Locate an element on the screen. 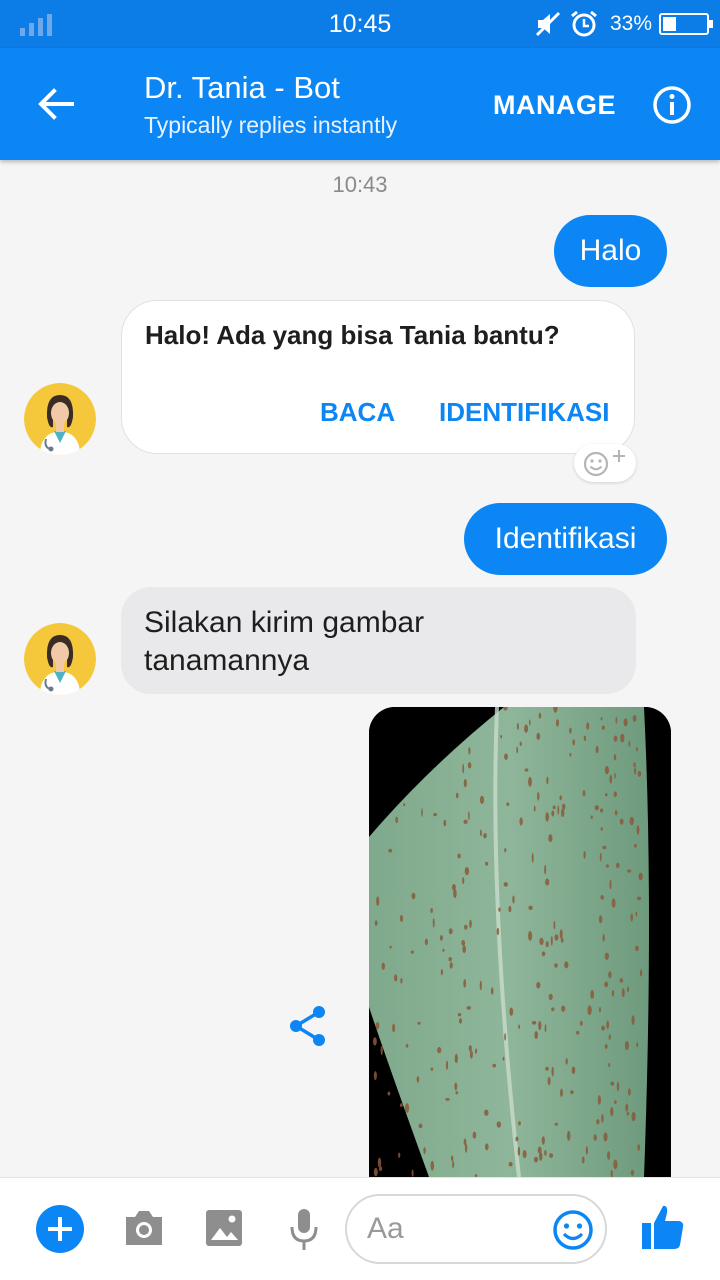 The height and width of the screenshot is (1280, 720). plus-icon is located at coordinates (60, 1229).